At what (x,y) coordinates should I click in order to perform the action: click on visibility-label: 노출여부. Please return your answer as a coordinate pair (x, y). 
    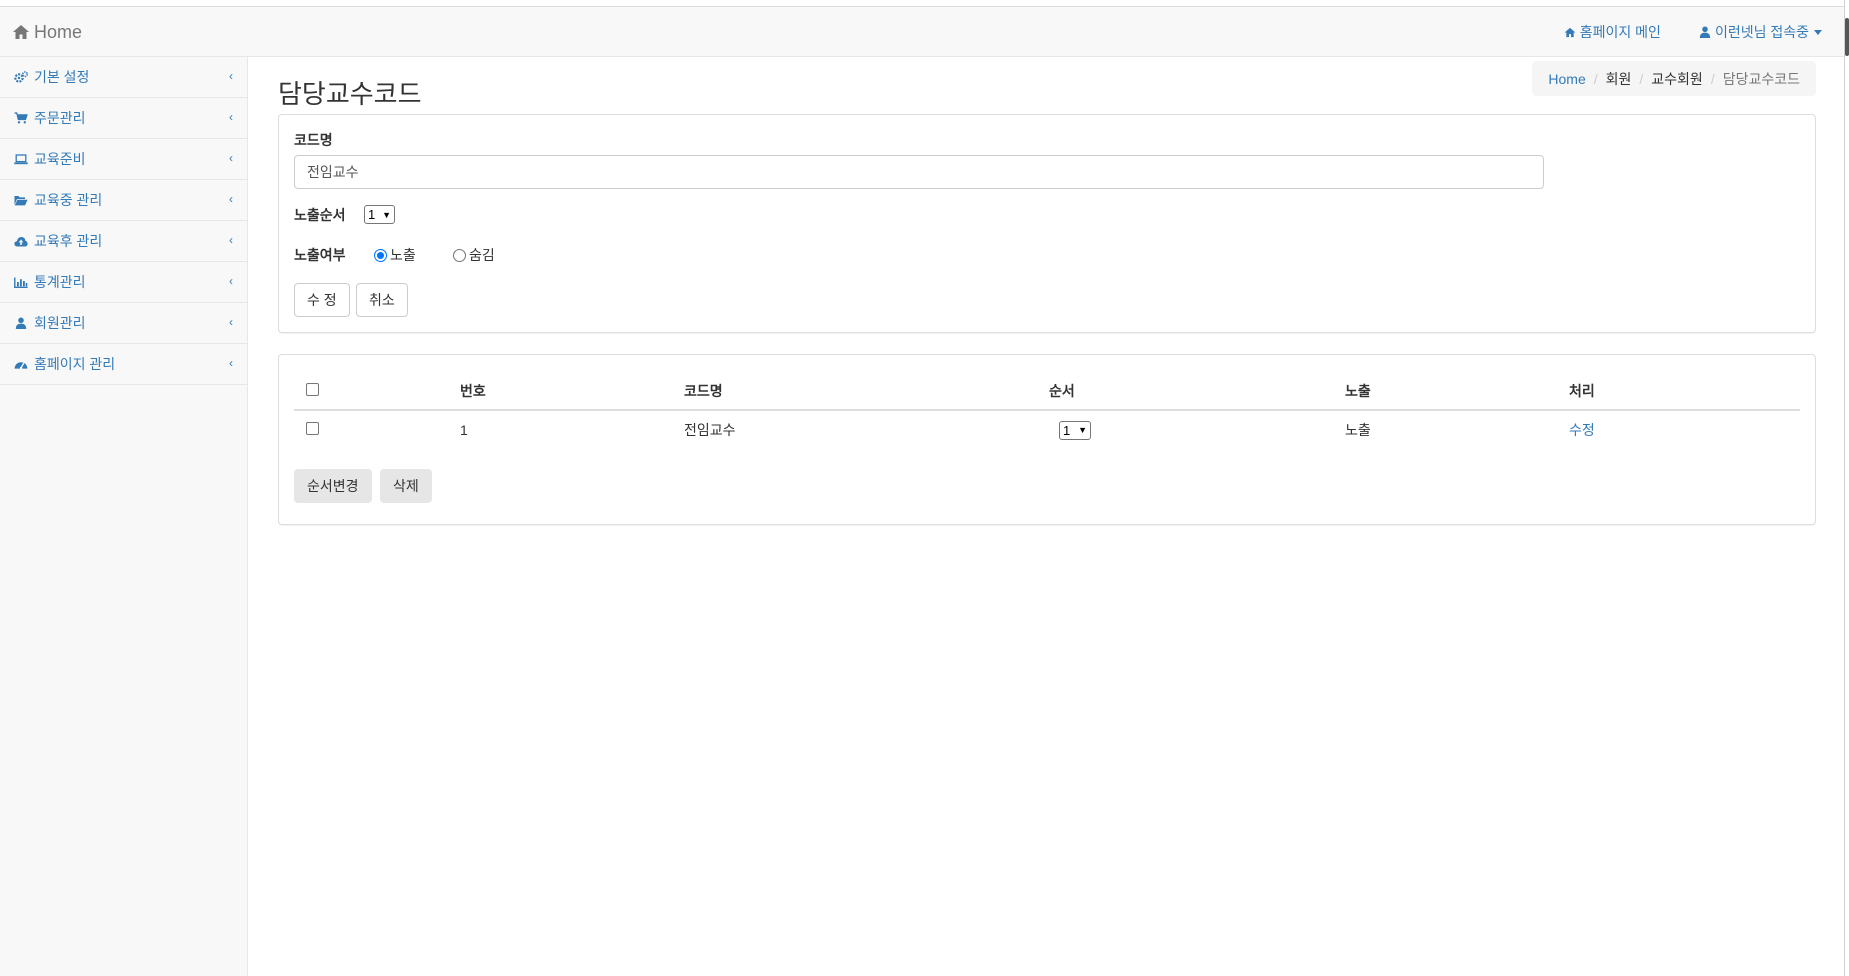
    Looking at the image, I should click on (320, 255).